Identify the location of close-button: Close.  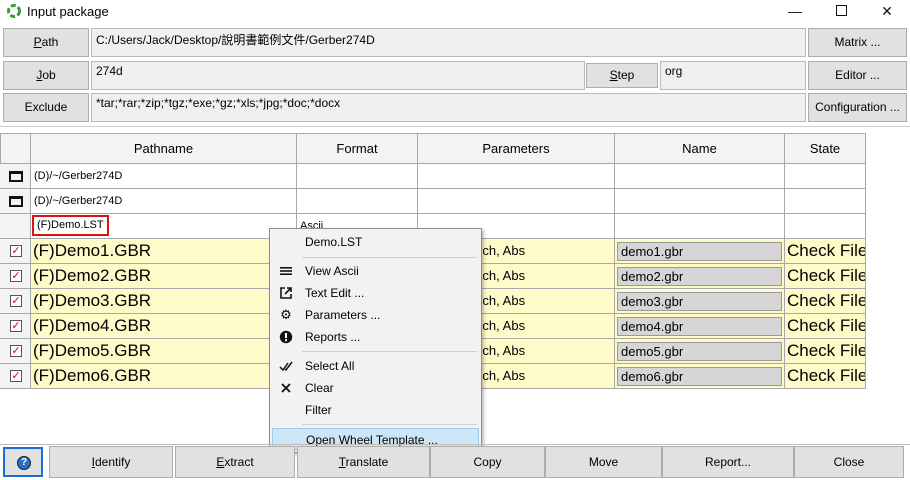
(849, 462).